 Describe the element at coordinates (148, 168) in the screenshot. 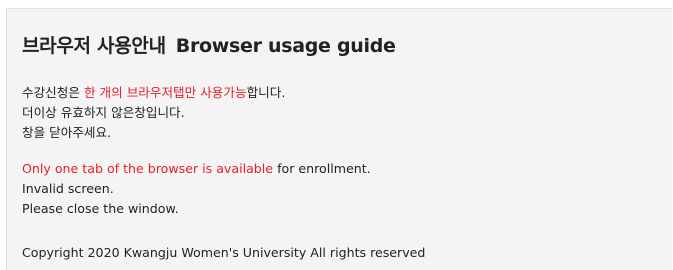

I see `english-notice-highlight: Only one tab of the browser is available` at that location.